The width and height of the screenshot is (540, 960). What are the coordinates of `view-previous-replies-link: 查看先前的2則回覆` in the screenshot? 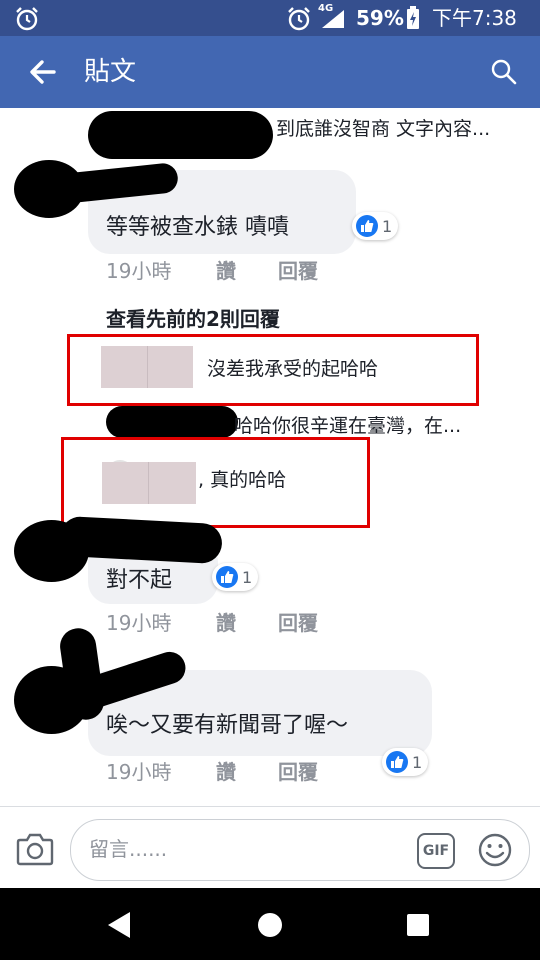 It's located at (193, 319).